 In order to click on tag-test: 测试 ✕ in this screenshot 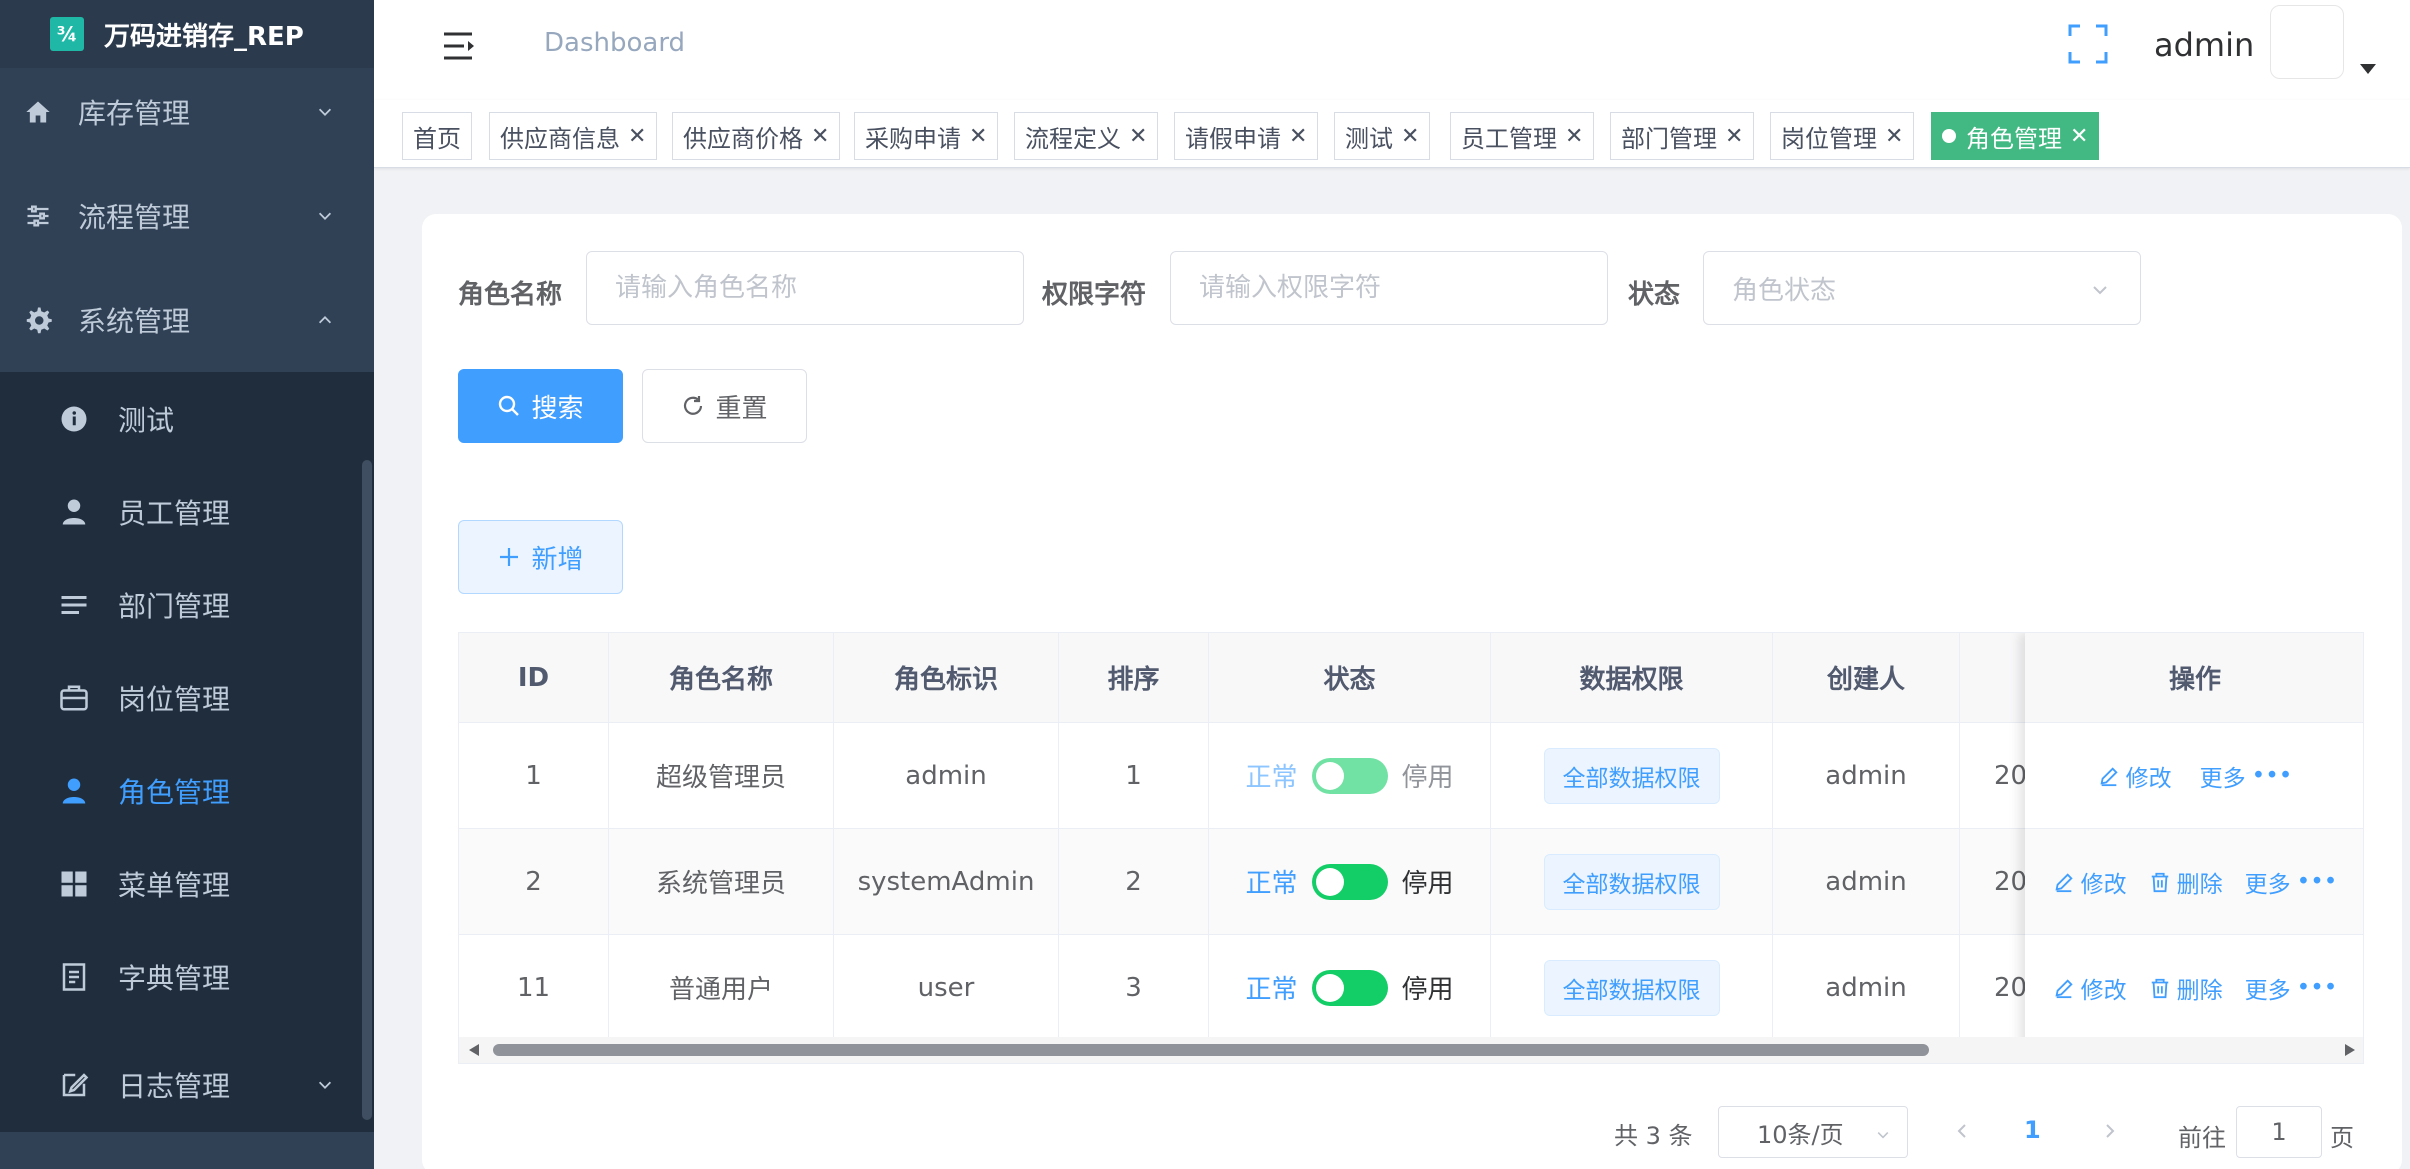, I will do `click(1382, 136)`.